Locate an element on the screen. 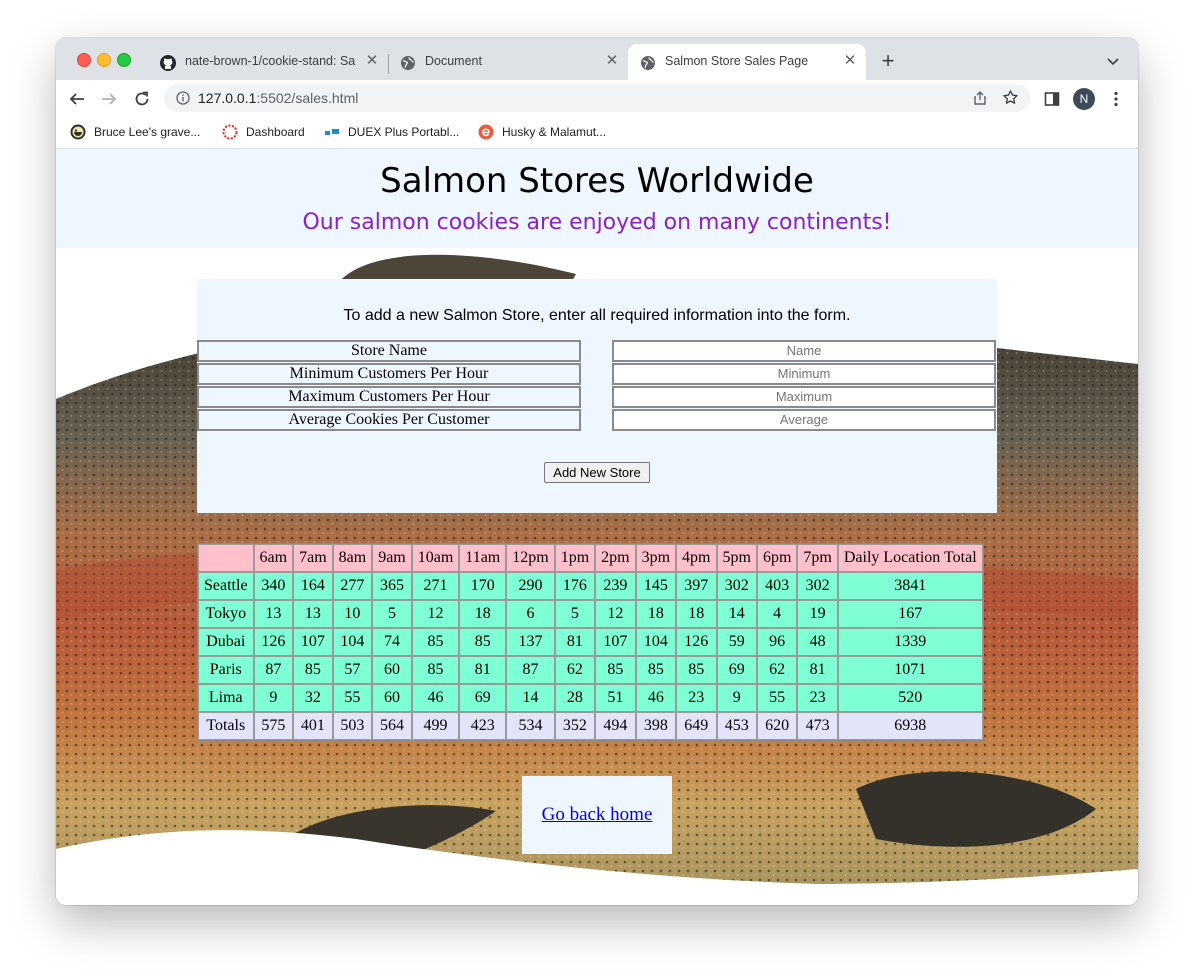  table-cell: 74 is located at coordinates (392, 642).